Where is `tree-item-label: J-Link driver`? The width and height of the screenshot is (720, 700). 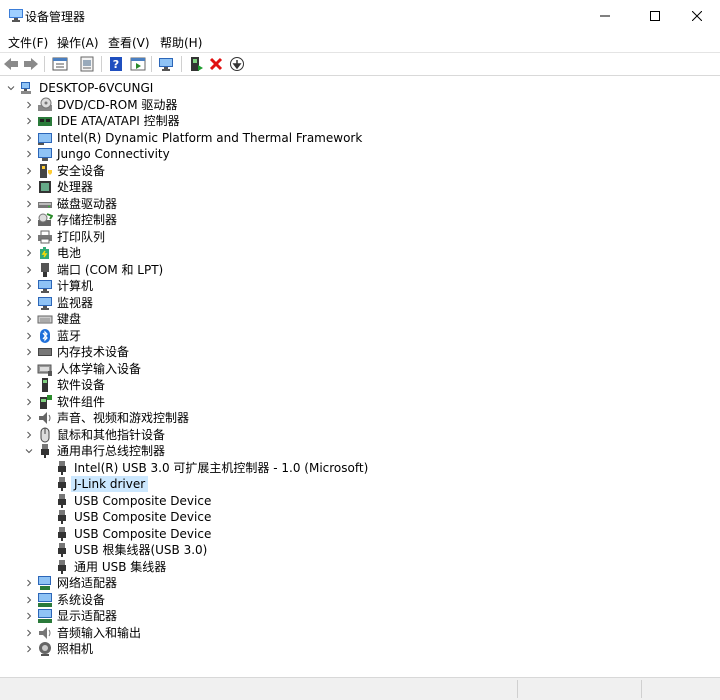
tree-item-label: J-Link driver is located at coordinates (110, 484).